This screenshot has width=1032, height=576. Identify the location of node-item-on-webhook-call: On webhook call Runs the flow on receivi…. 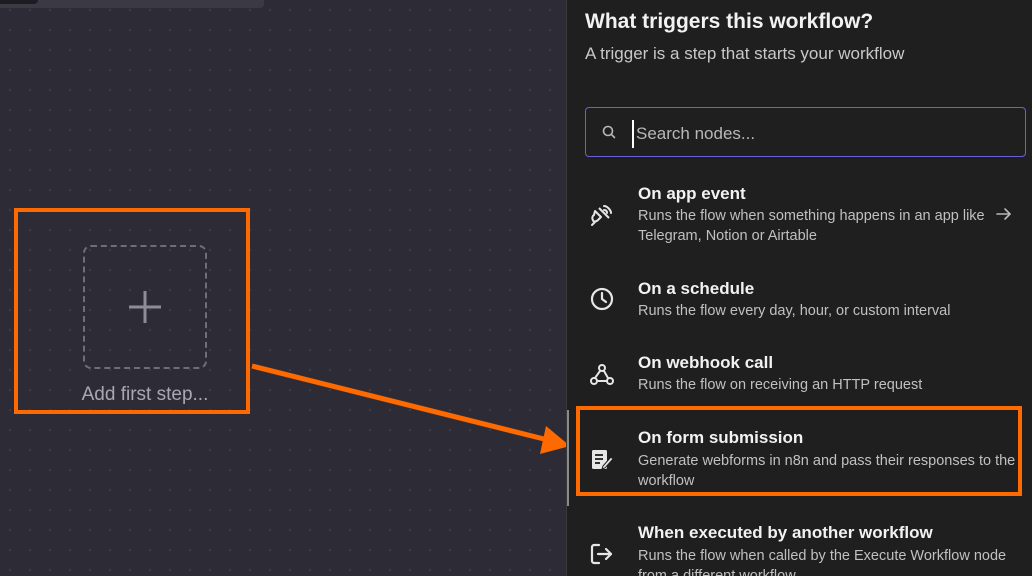
(799, 379).